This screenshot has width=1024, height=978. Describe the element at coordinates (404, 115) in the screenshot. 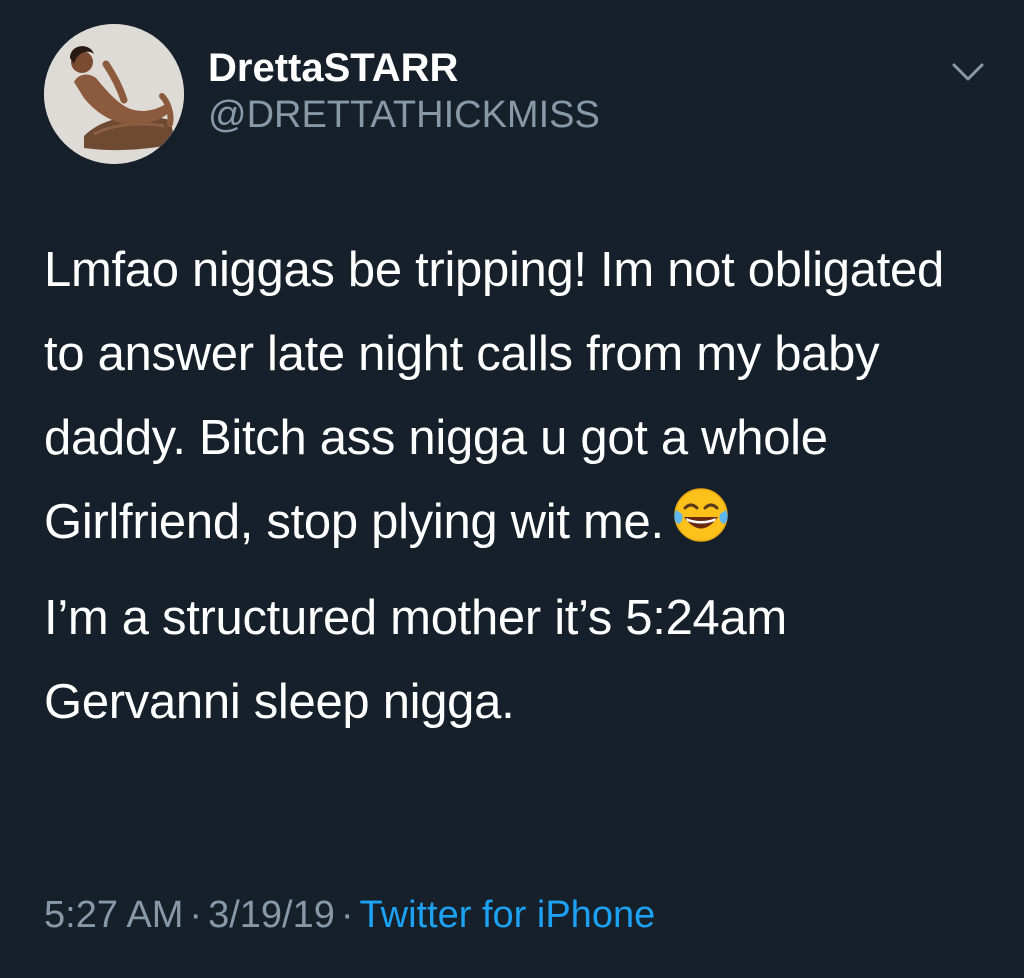

I see `user-handle: @DRETTATHICKMISS` at that location.